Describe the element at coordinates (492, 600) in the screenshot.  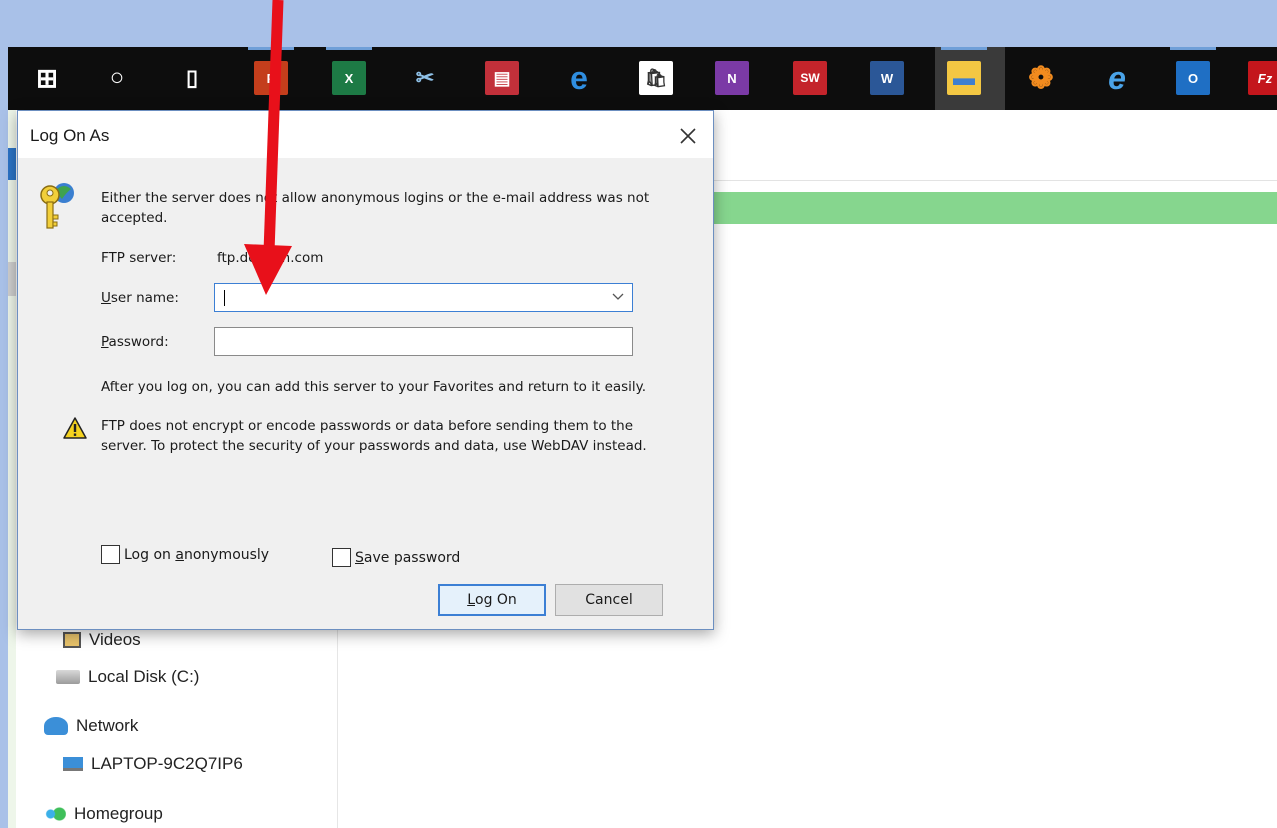
I see `log-on-button: Log On` at that location.